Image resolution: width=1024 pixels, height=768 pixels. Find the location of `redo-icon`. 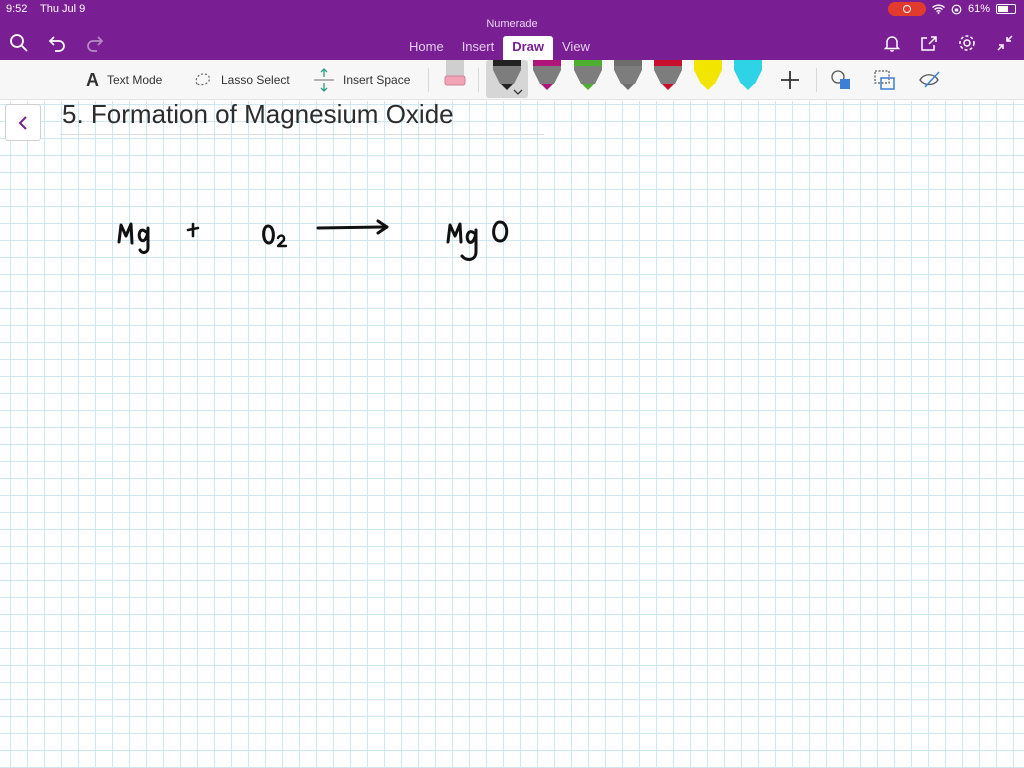

redo-icon is located at coordinates (95, 43).